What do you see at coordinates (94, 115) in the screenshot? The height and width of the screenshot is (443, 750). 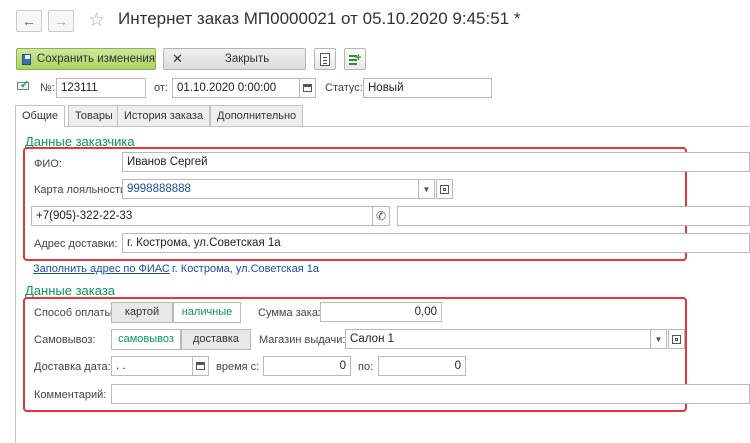 I see `tab-goods: Товары` at bounding box center [94, 115].